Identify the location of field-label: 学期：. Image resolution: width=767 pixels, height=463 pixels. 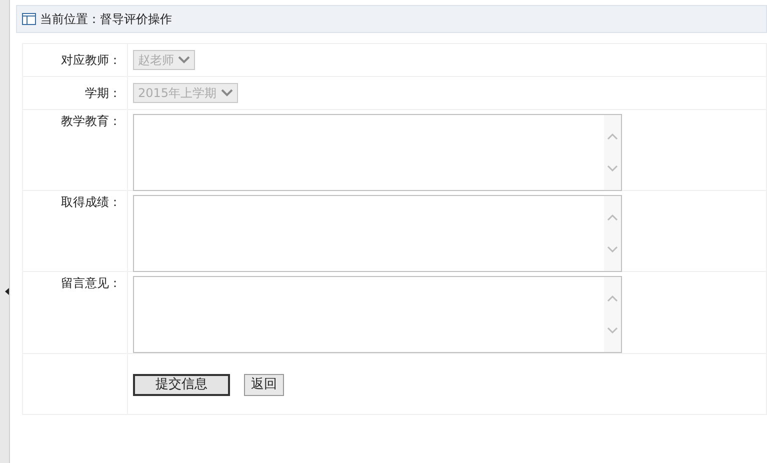
(103, 93).